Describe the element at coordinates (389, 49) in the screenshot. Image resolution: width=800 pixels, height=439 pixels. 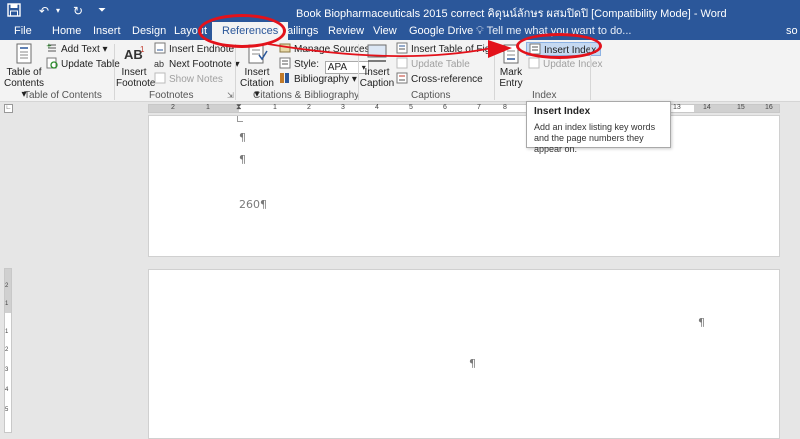
I see `annotation-arrow` at that location.